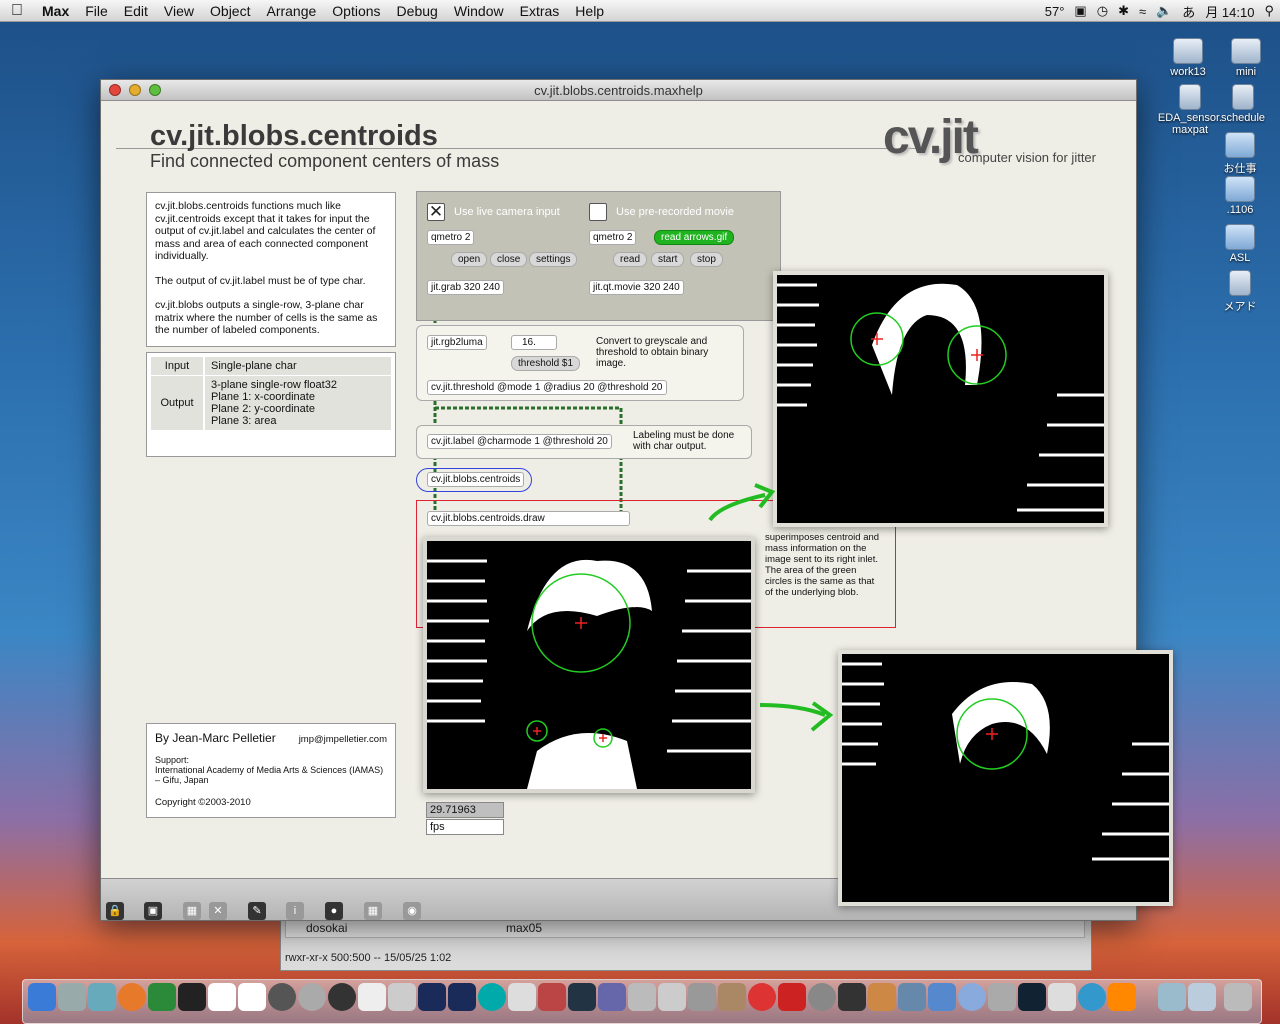 The height and width of the screenshot is (1024, 1280). Describe the element at coordinates (222, 997) in the screenshot. I see `vnc-icon` at that location.